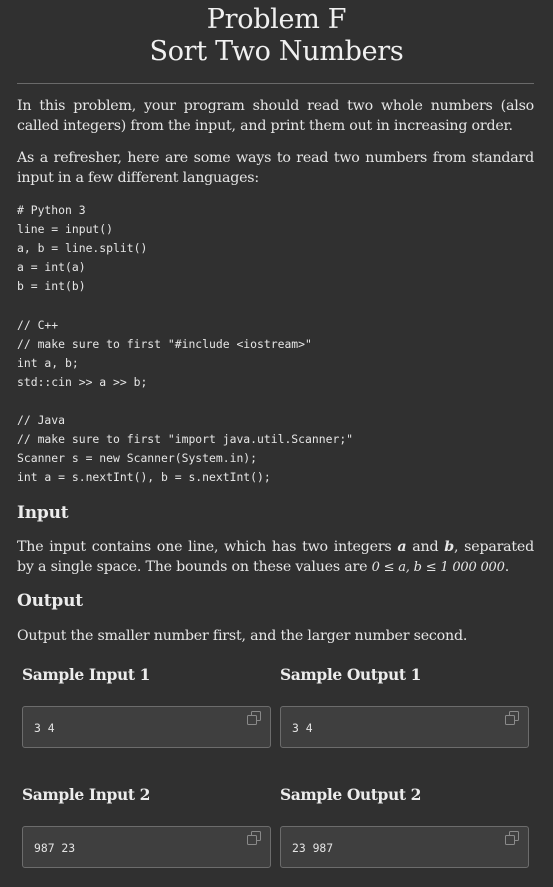 This screenshot has width=553, height=887. Describe the element at coordinates (54, 848) in the screenshot. I see `sample-input-2-value: 987 23` at that location.